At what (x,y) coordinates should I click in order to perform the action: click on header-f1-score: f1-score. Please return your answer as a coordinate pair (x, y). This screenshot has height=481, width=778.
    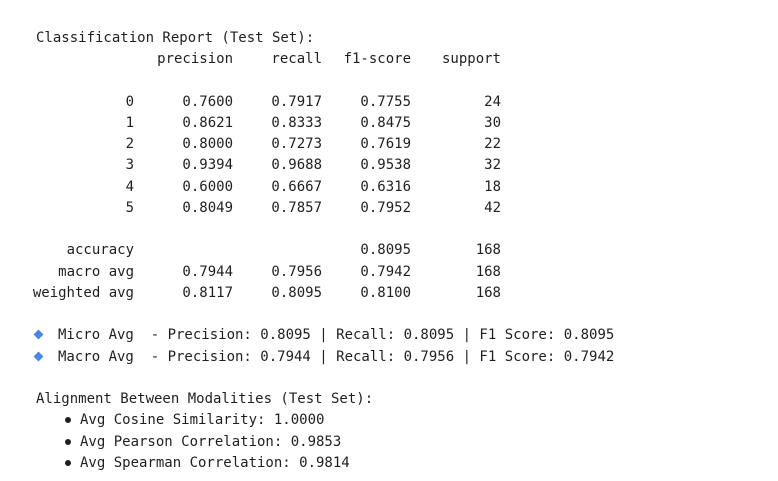
    Looking at the image, I should click on (377, 59).